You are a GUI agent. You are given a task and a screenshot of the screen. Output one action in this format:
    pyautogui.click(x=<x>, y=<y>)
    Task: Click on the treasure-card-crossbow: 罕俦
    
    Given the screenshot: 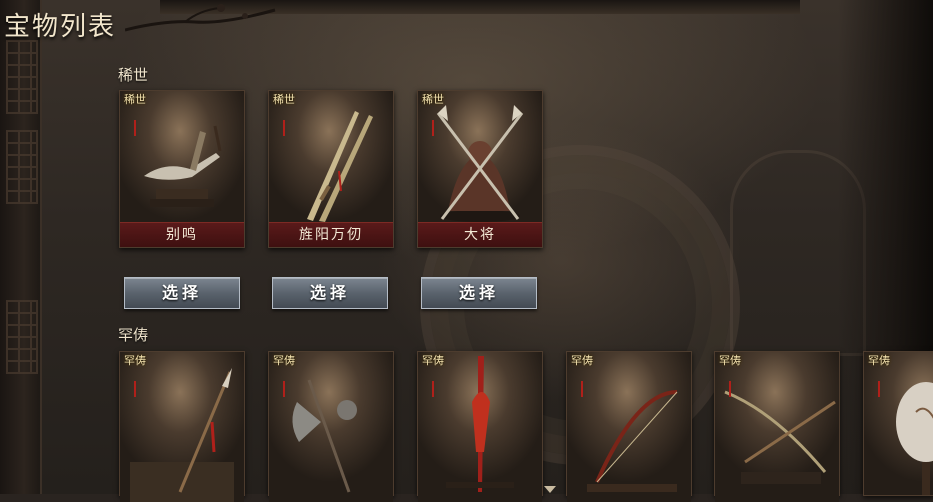 What is the action you would take?
    pyautogui.click(x=777, y=426)
    